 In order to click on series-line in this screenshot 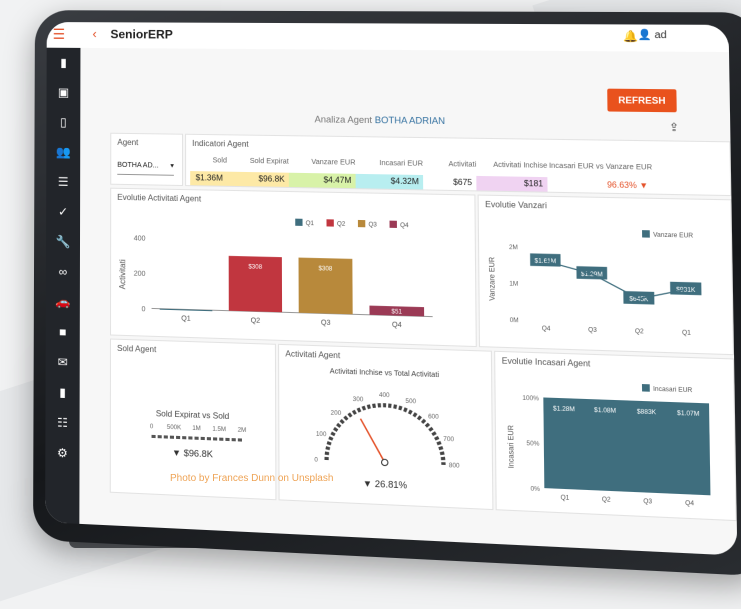, I will do `click(615, 280)`.